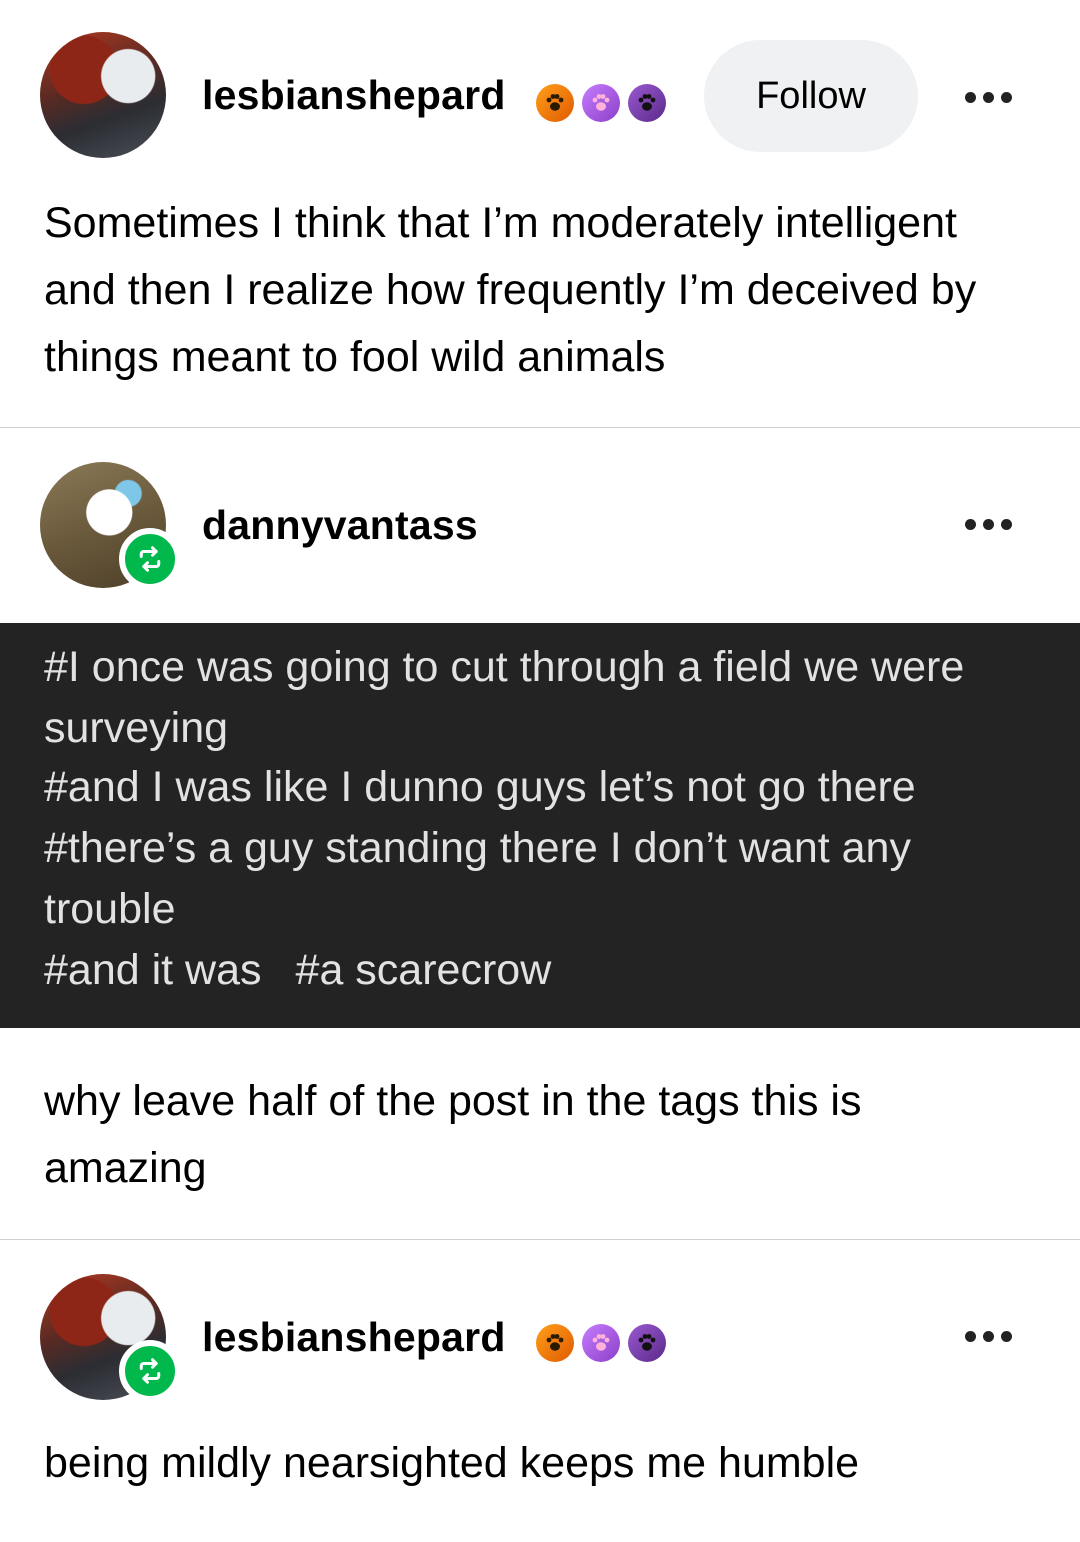 The image size is (1080, 1542). I want to click on post-text: being mildly nearsighted keeps me humble, so click(452, 1463).